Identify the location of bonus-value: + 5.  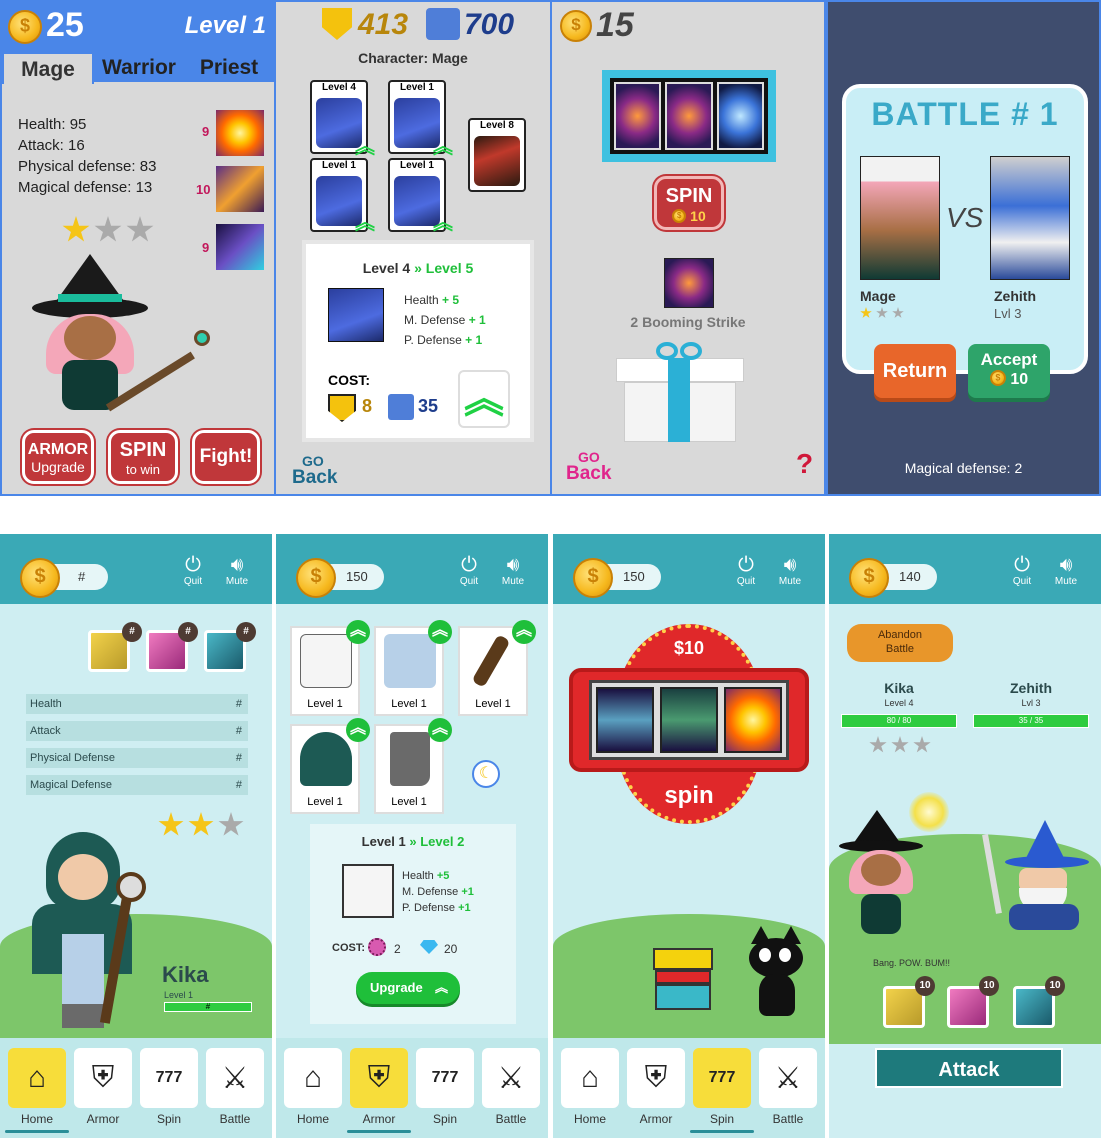
(451, 300).